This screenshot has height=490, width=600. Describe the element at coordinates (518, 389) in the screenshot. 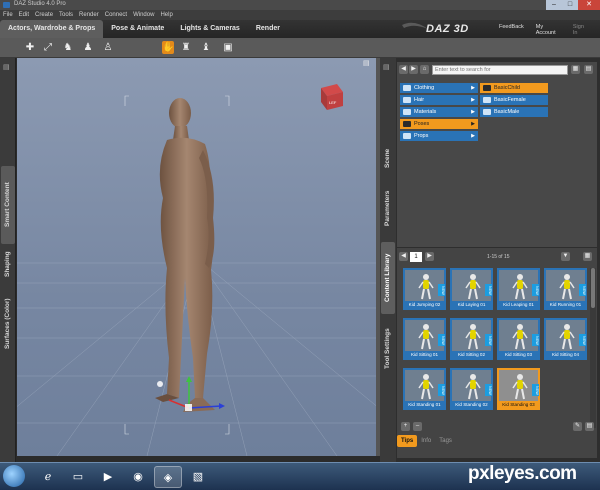

I see `content-thumbnail: NEW Kid Standing 03` at that location.